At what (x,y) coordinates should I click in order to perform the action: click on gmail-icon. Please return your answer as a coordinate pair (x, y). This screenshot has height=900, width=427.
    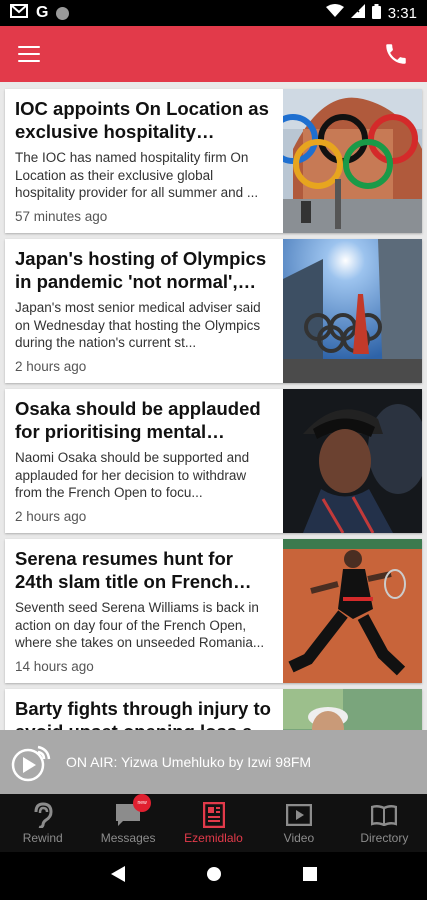
    Looking at the image, I should click on (19, 13).